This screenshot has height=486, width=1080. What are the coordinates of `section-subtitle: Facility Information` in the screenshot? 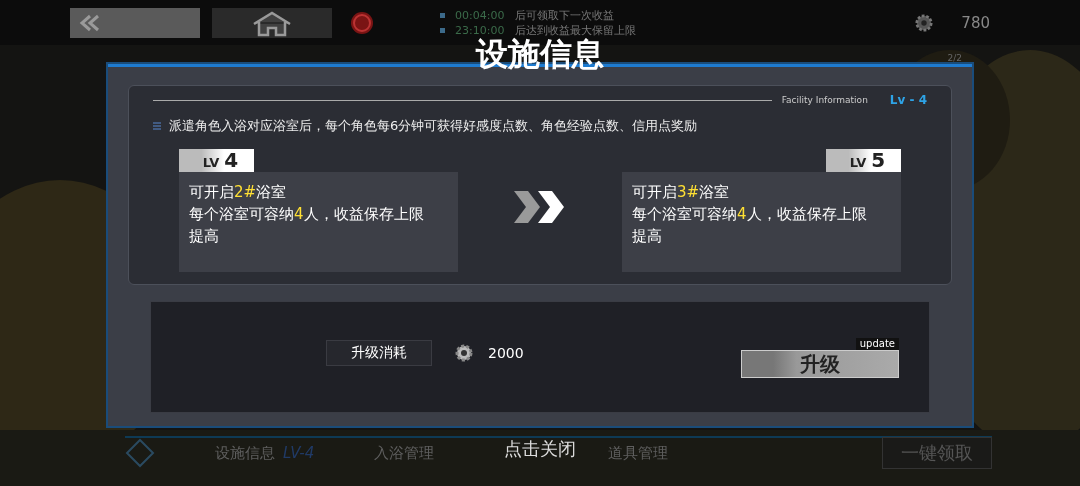 It's located at (824, 100).